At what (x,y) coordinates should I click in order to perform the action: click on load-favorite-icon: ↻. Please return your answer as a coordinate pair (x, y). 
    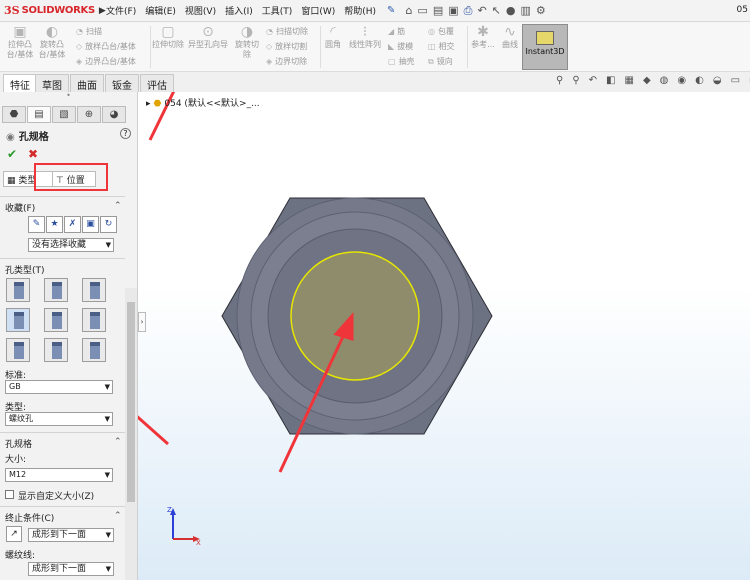
    Looking at the image, I should click on (108, 224).